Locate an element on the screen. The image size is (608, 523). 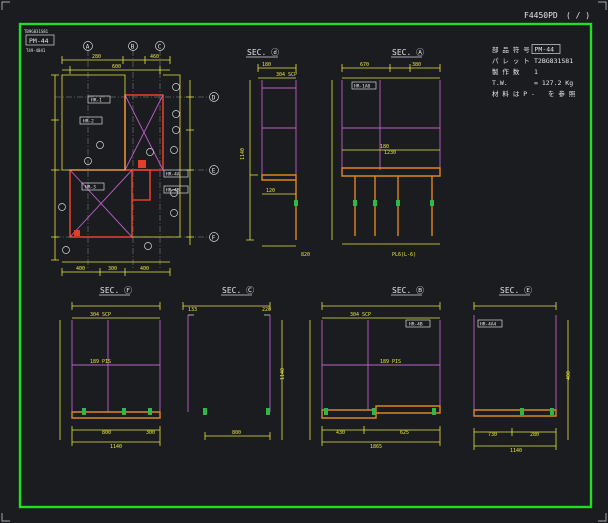
tag-text: HR-4A is located at coordinates (173, 175).